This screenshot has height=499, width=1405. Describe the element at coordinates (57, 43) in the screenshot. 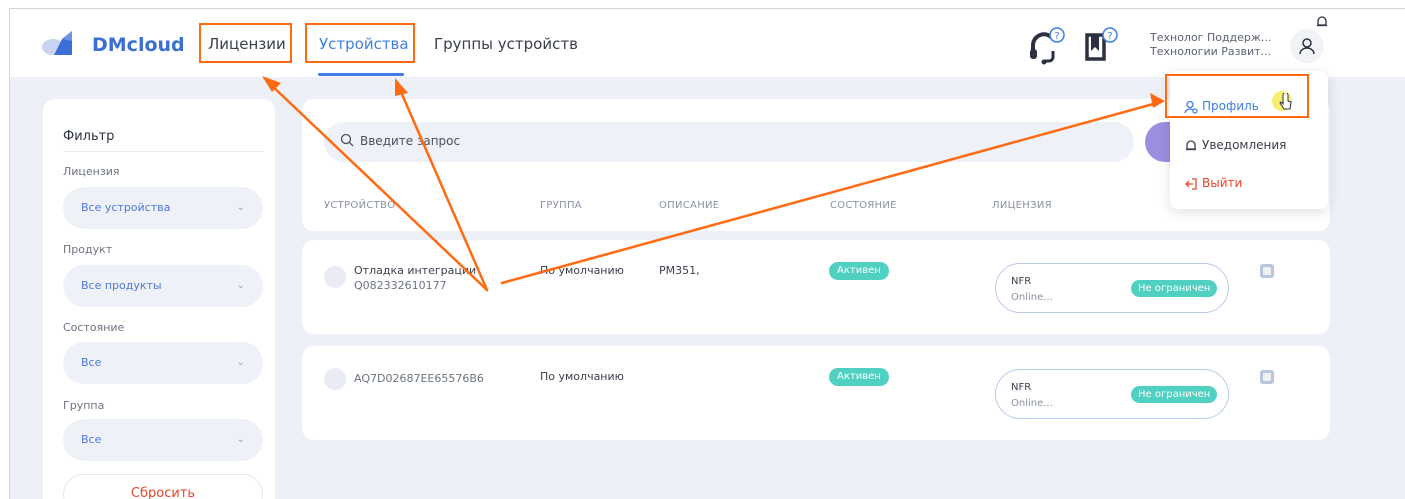

I see `dmcloud-logo-icon` at that location.